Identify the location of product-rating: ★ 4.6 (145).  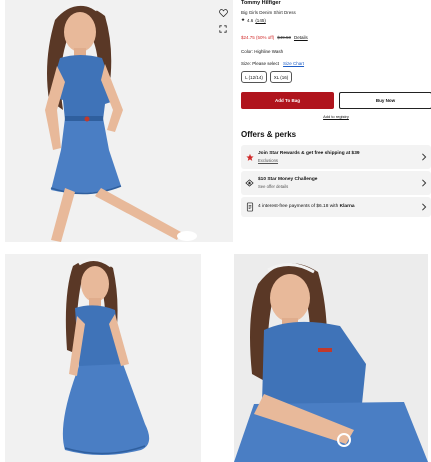
(253, 20).